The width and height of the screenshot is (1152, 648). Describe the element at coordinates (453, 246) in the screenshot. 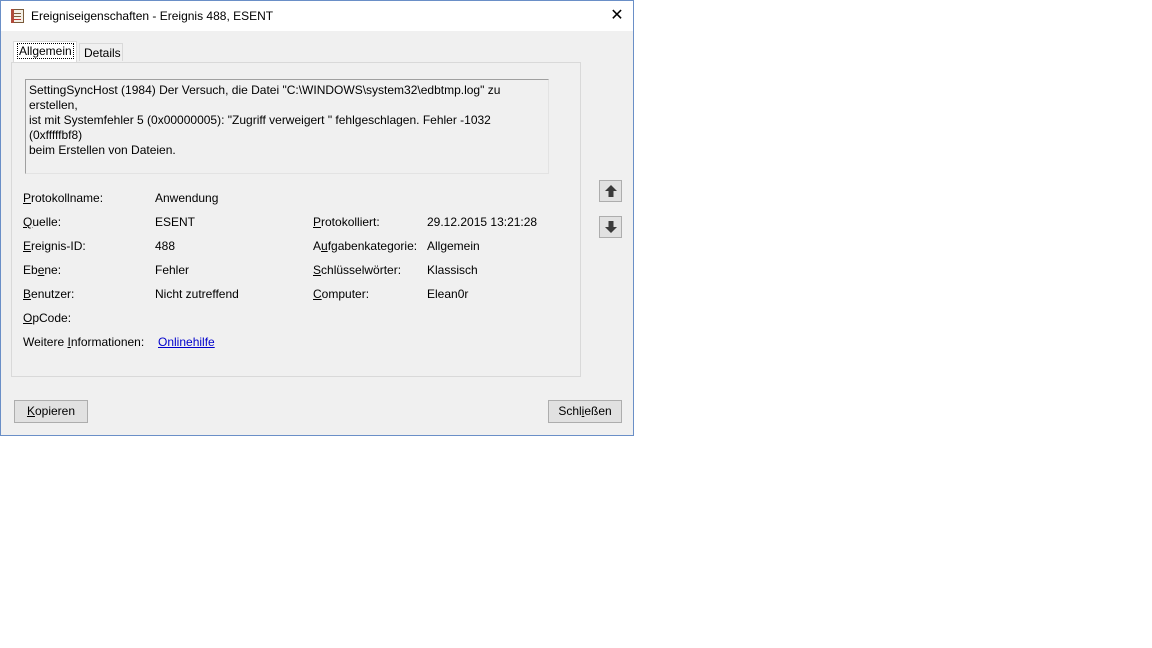

I see `value-aufgabenkategorie: Allgemein` at that location.